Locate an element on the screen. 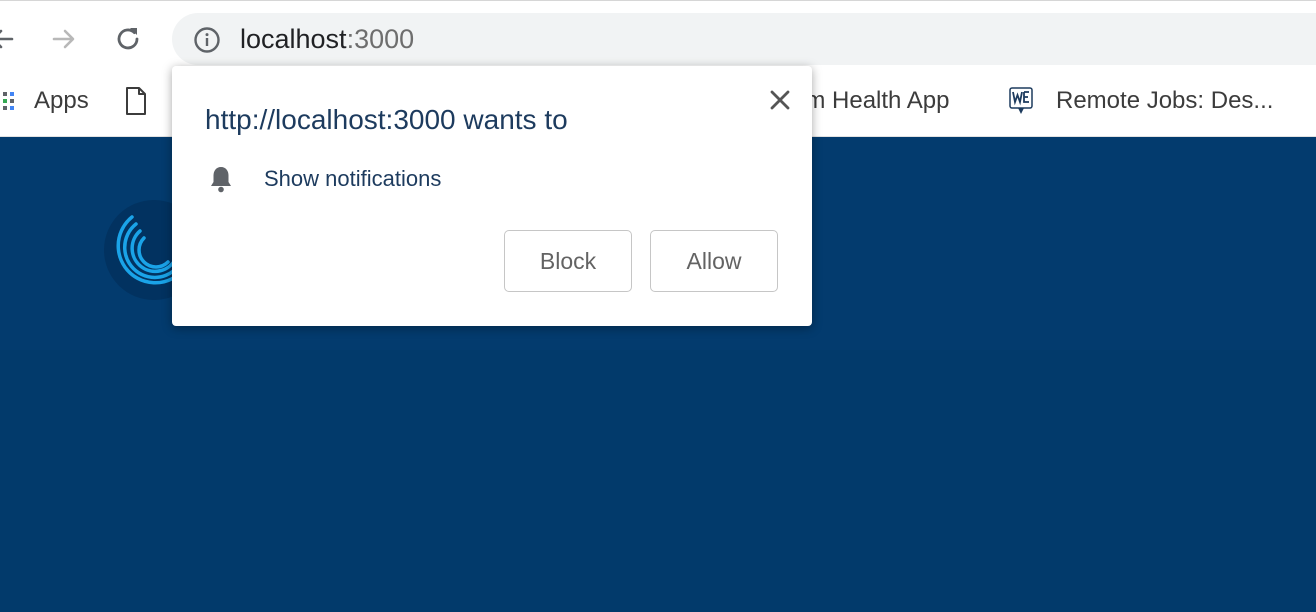 The image size is (1316, 612). close-icon is located at coordinates (780, 100).